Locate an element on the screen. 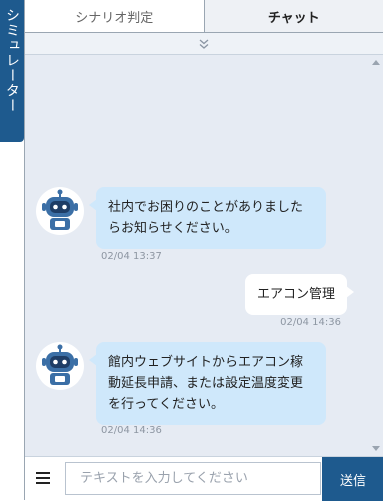 This screenshot has width=383, height=501. chat-scrollbar is located at coordinates (376, 255).